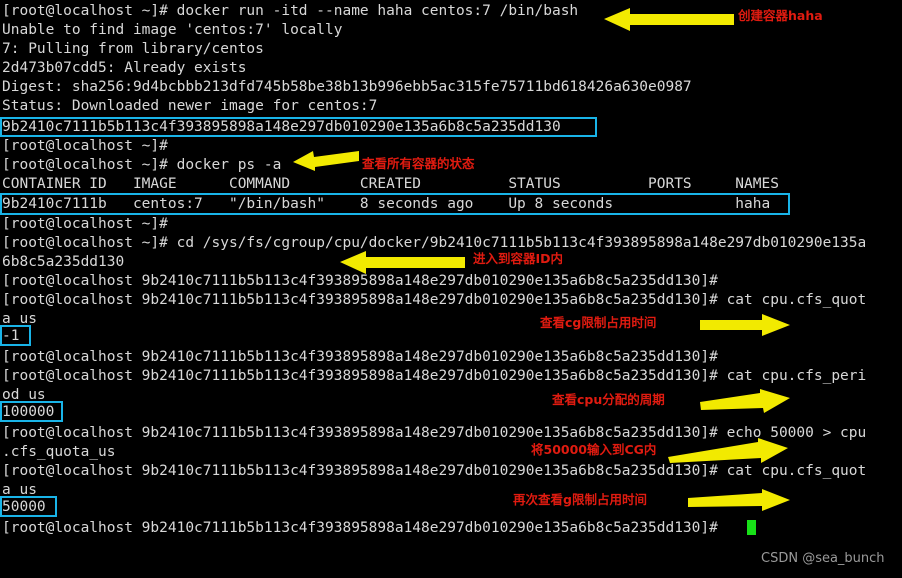 The image size is (902, 578). Describe the element at coordinates (11, 336) in the screenshot. I see `terminal-line-output-quota: -1` at that location.